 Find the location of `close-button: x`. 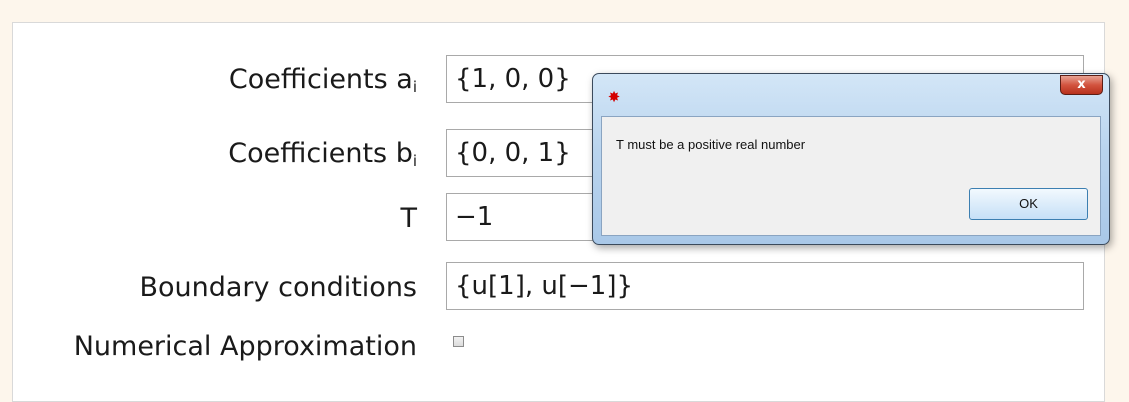

close-button: x is located at coordinates (1081, 85).